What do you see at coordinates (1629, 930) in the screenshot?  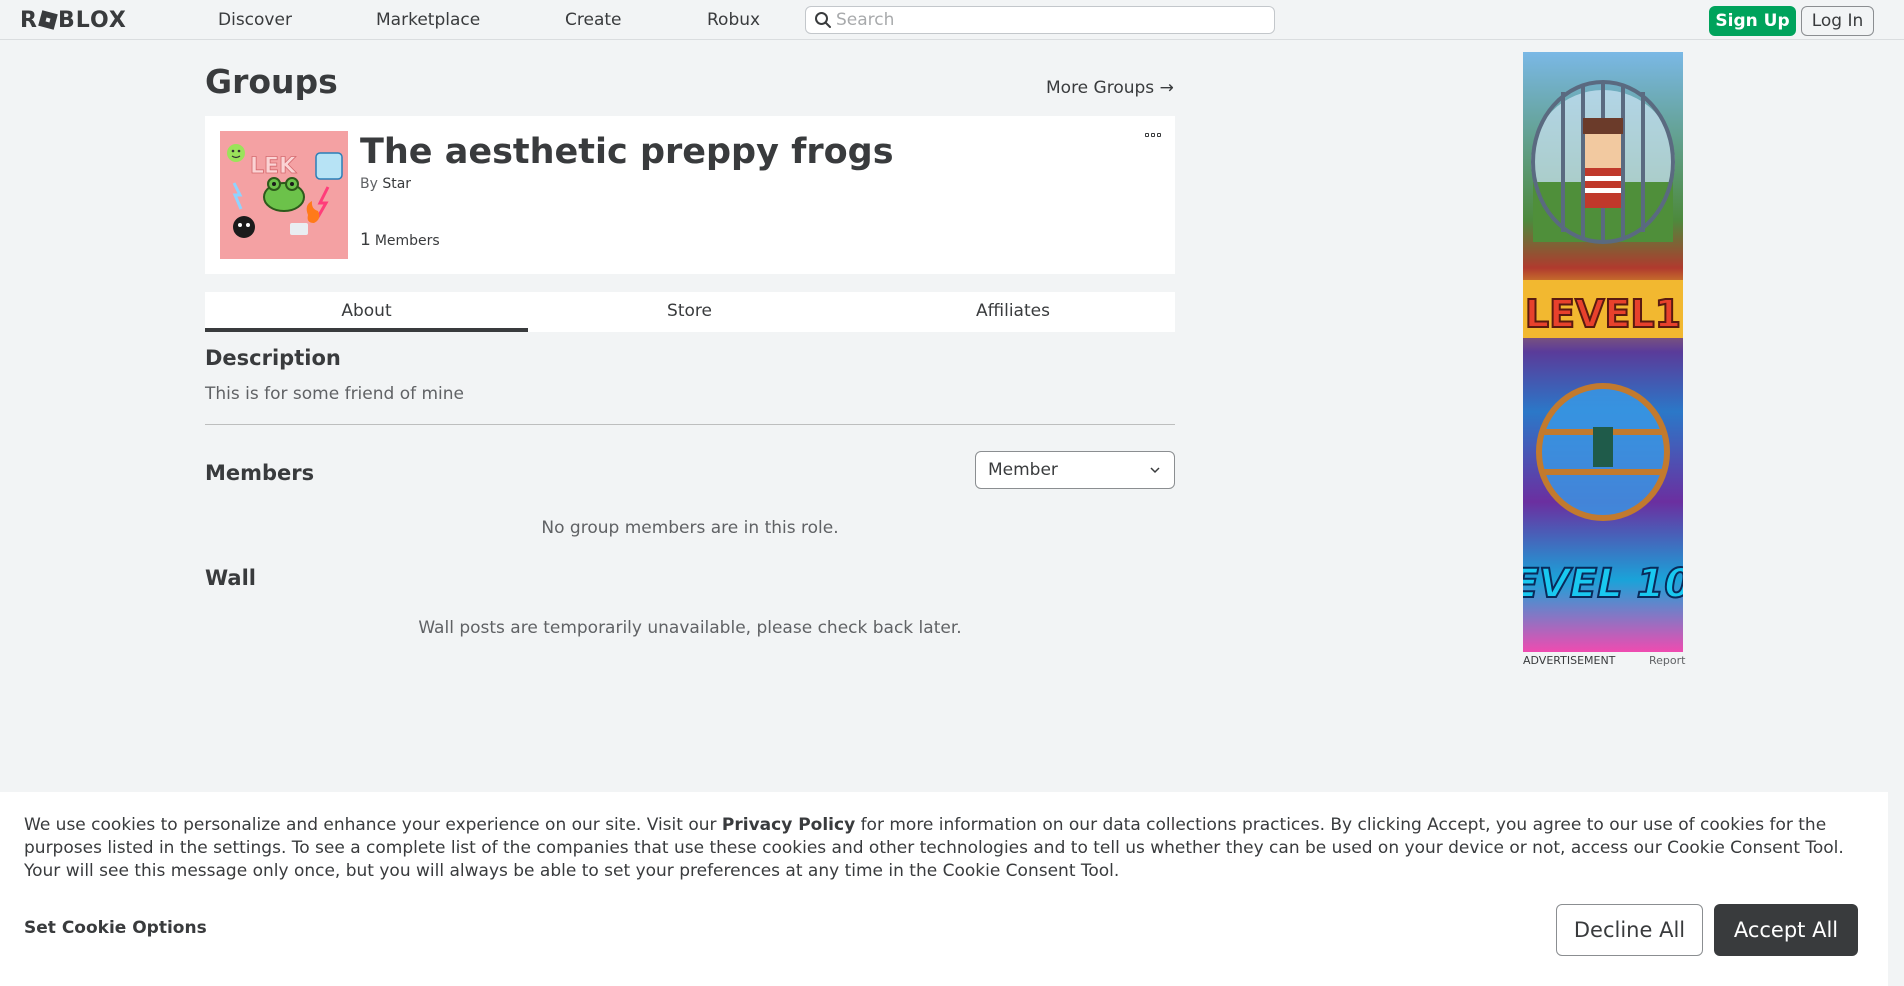 I see `decline-all-button: Decline All` at bounding box center [1629, 930].